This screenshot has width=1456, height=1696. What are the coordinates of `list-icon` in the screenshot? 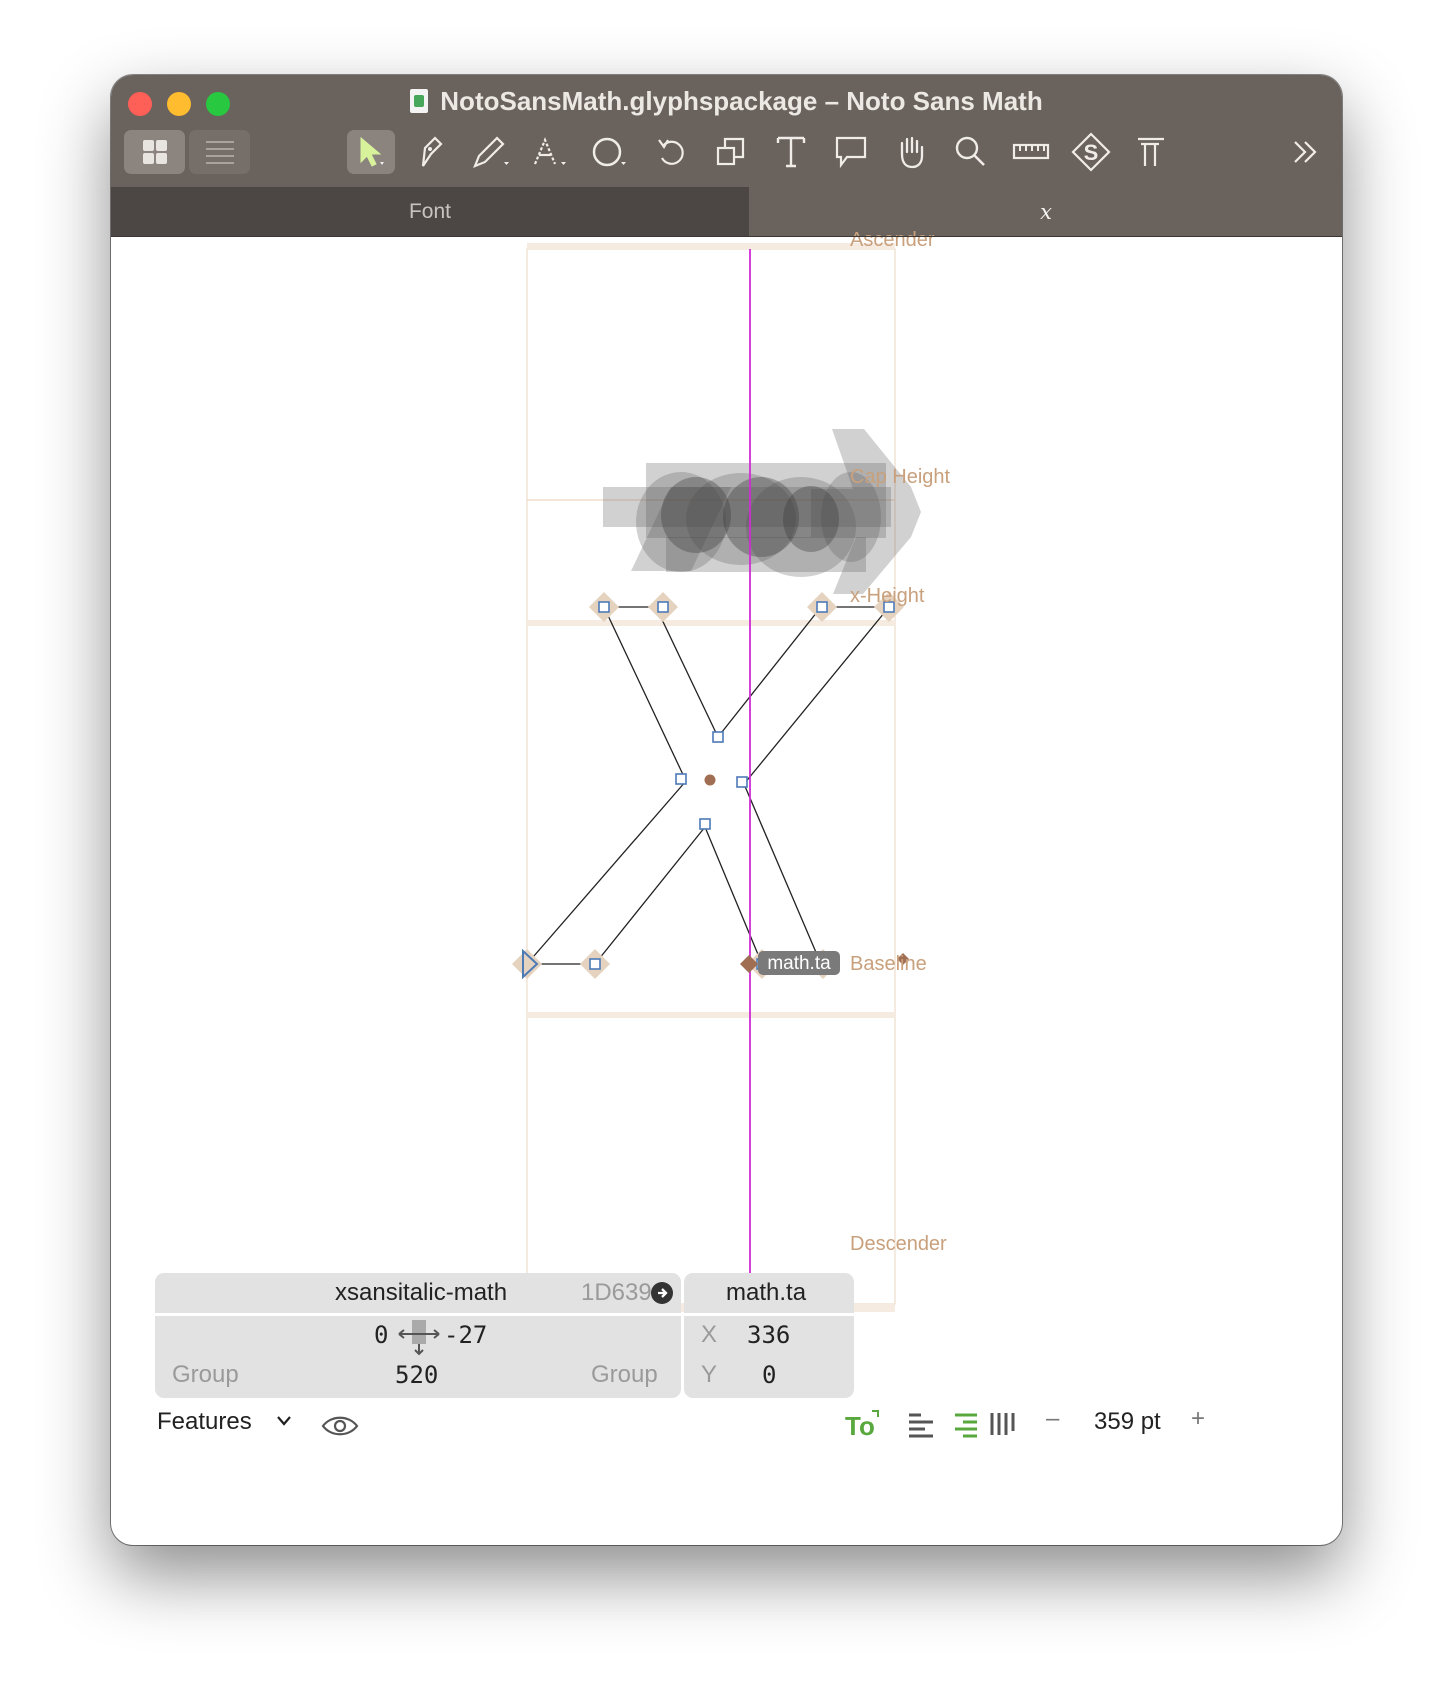 It's located at (219, 152).